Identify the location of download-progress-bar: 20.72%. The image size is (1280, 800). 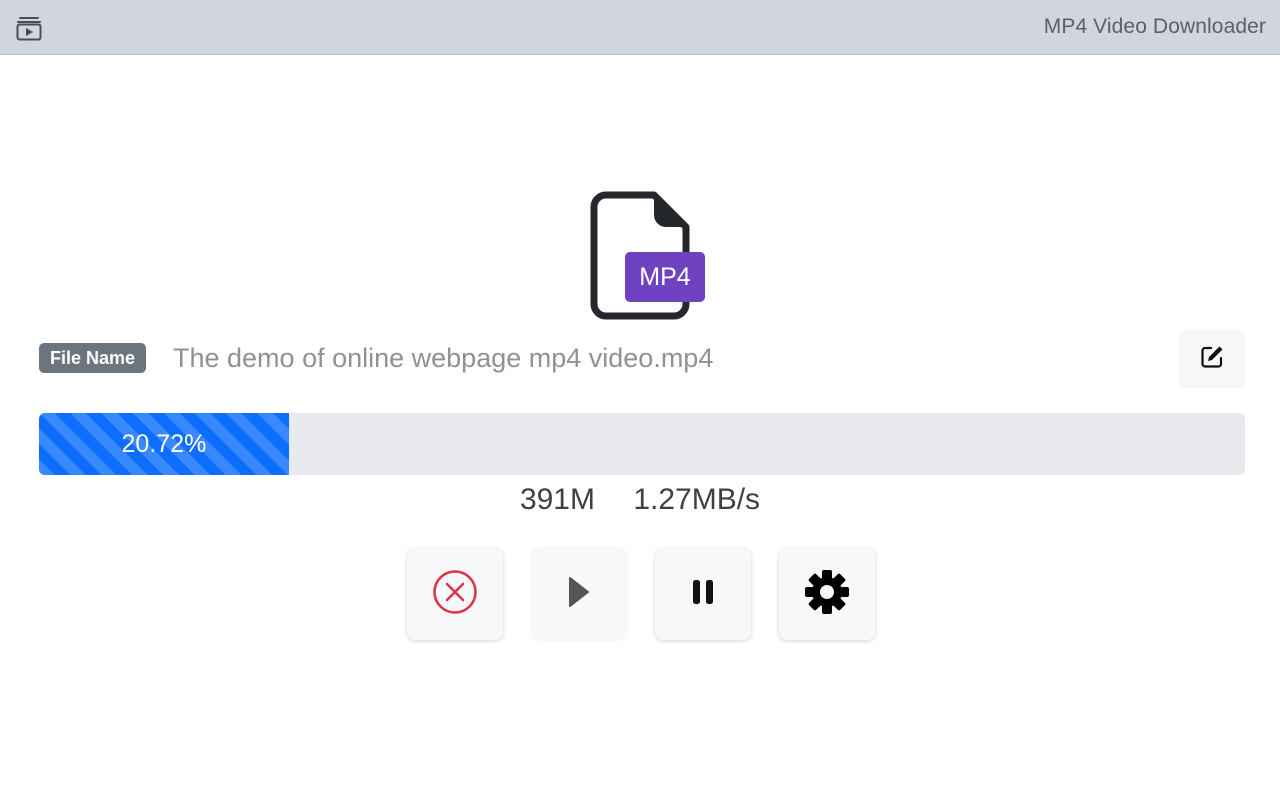
(642, 444).